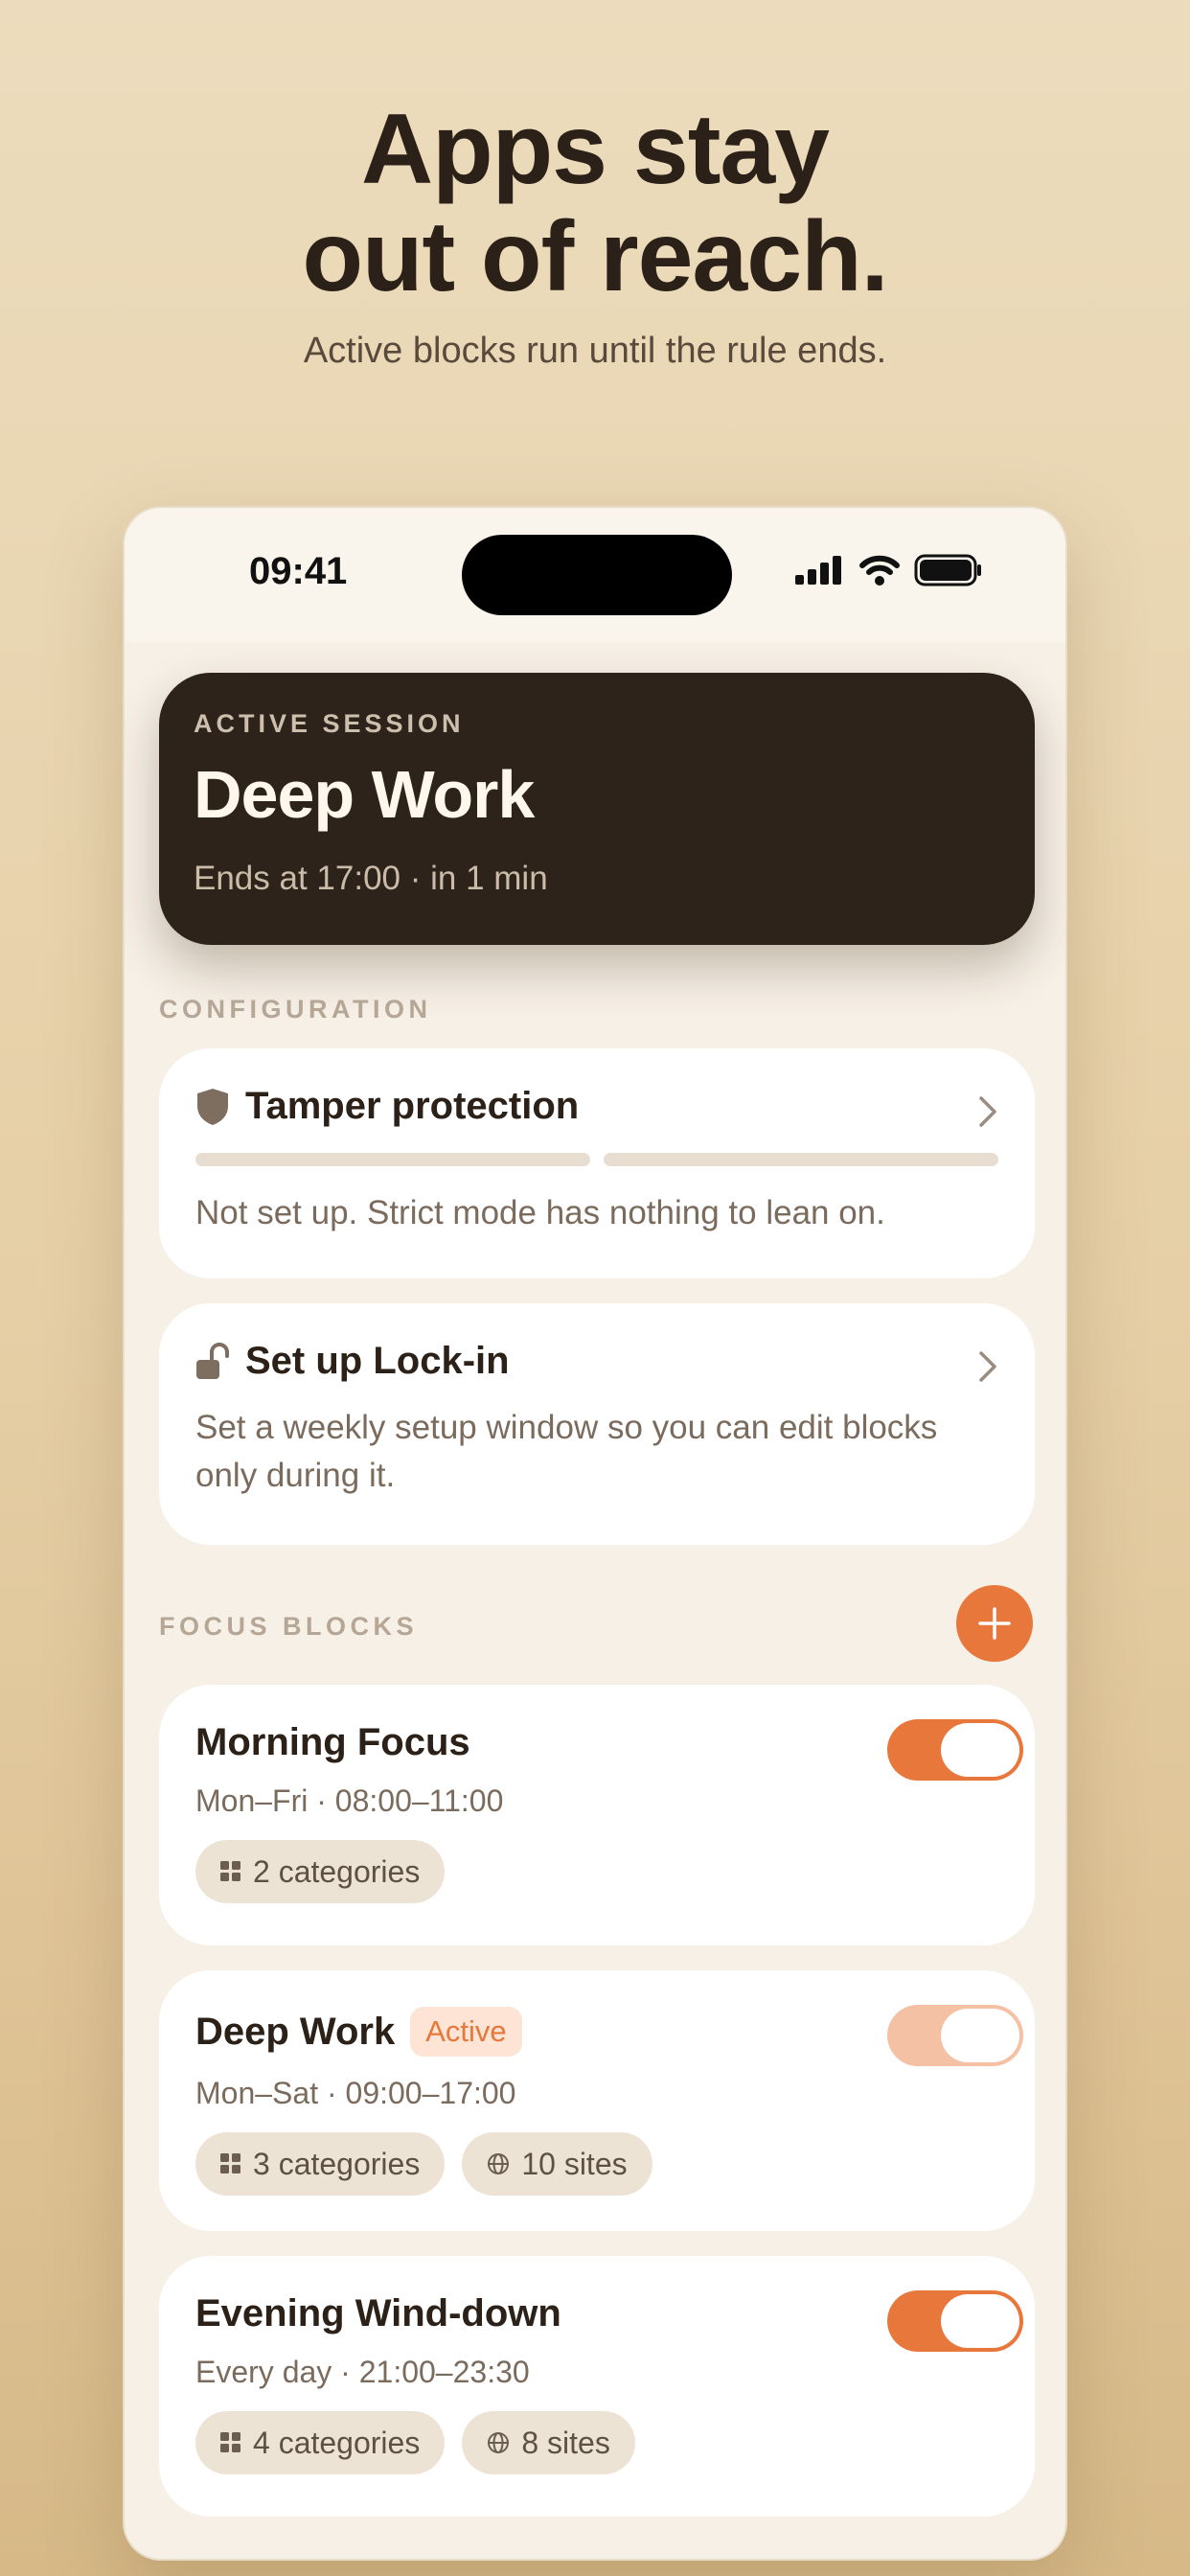 The width and height of the screenshot is (1190, 2576). What do you see at coordinates (565, 2442) in the screenshot?
I see `sites-chip-label: 8 sites` at bounding box center [565, 2442].